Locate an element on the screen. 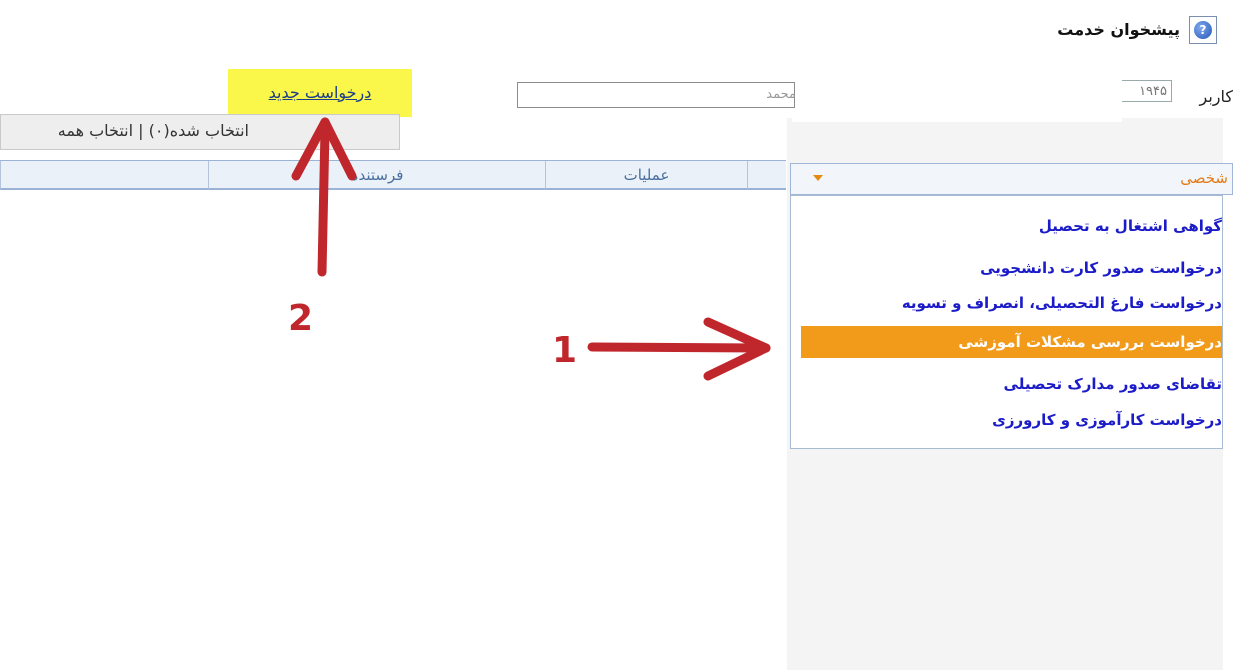 Image resolution: width=1233 pixels, height=670 pixels. arrow-up-icon is located at coordinates (324, 197).